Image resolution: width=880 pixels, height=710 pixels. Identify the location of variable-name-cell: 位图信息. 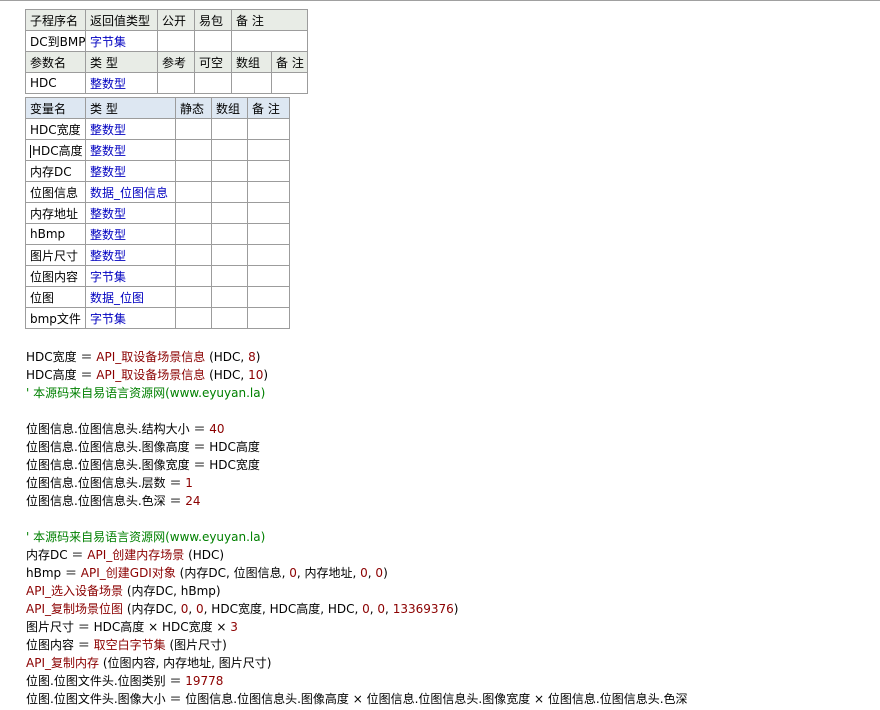
(55, 192).